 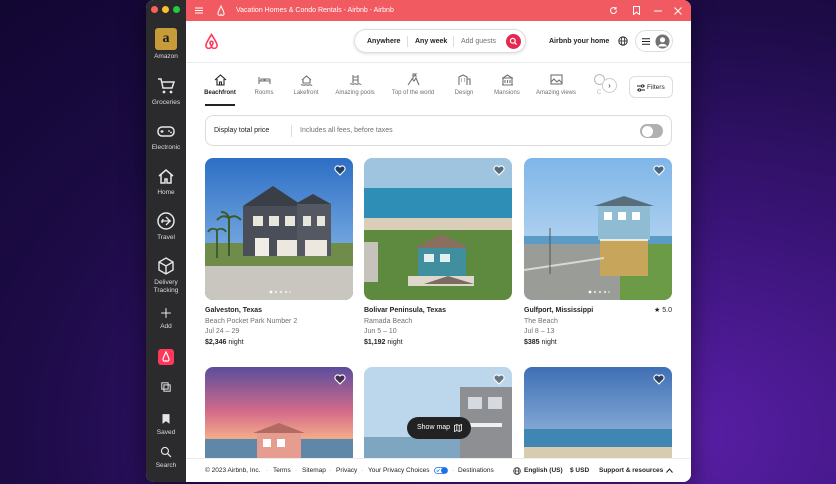 What do you see at coordinates (413, 84) in the screenshot?
I see `category-top-of-the-world: Top of the world` at bounding box center [413, 84].